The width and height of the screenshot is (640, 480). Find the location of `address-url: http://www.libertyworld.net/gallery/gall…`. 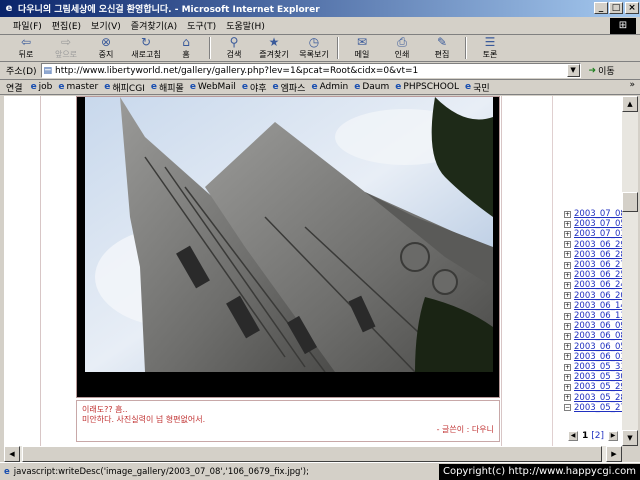

address-url: http://www.libertyworld.net/gallery/gall… is located at coordinates (237, 70).